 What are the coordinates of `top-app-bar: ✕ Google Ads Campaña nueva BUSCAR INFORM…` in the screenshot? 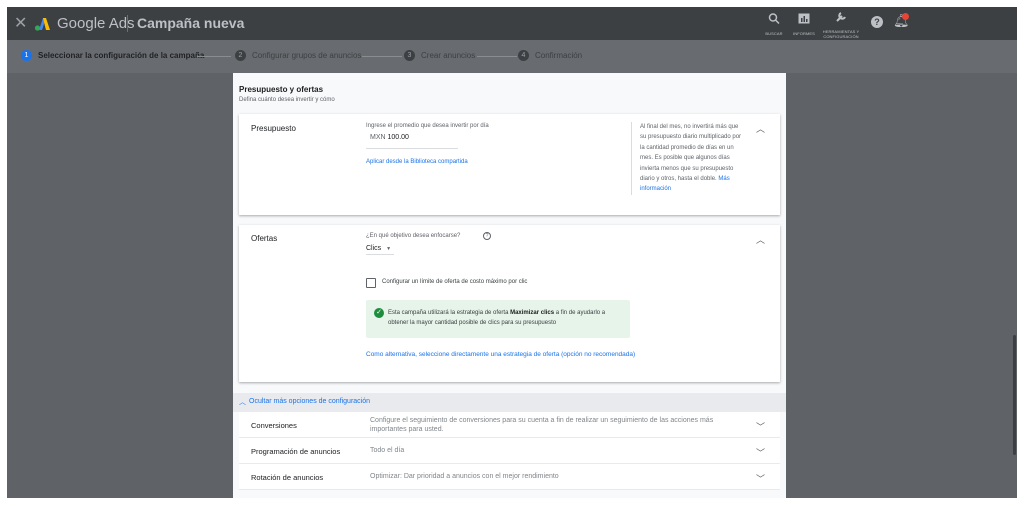 It's located at (512, 23).